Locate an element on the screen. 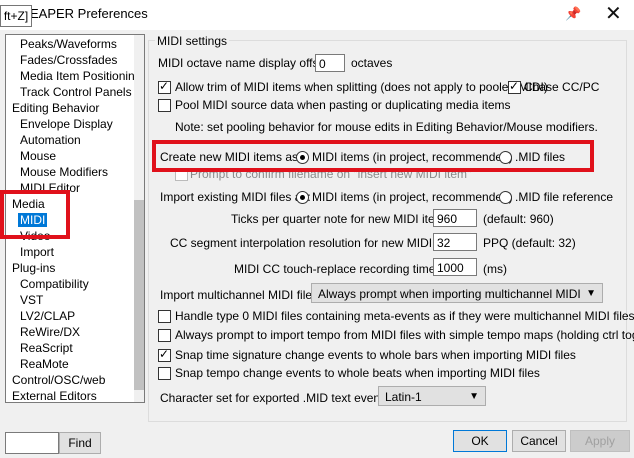 Image resolution: width=634 pixels, height=458 pixels. ok-button: OK is located at coordinates (480, 441).